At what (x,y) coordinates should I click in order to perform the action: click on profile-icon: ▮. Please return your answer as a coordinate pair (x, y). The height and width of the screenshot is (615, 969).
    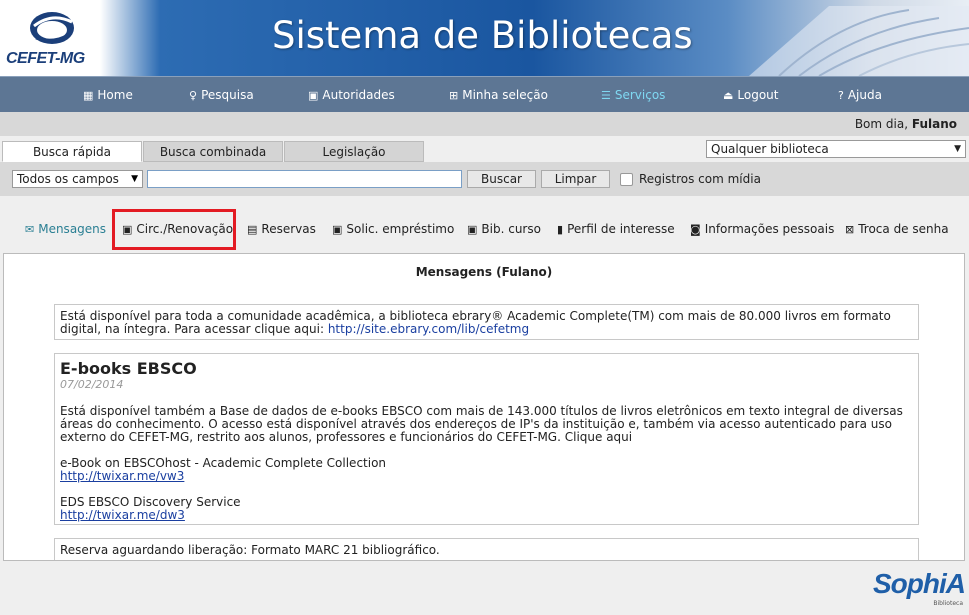
    Looking at the image, I should click on (560, 229).